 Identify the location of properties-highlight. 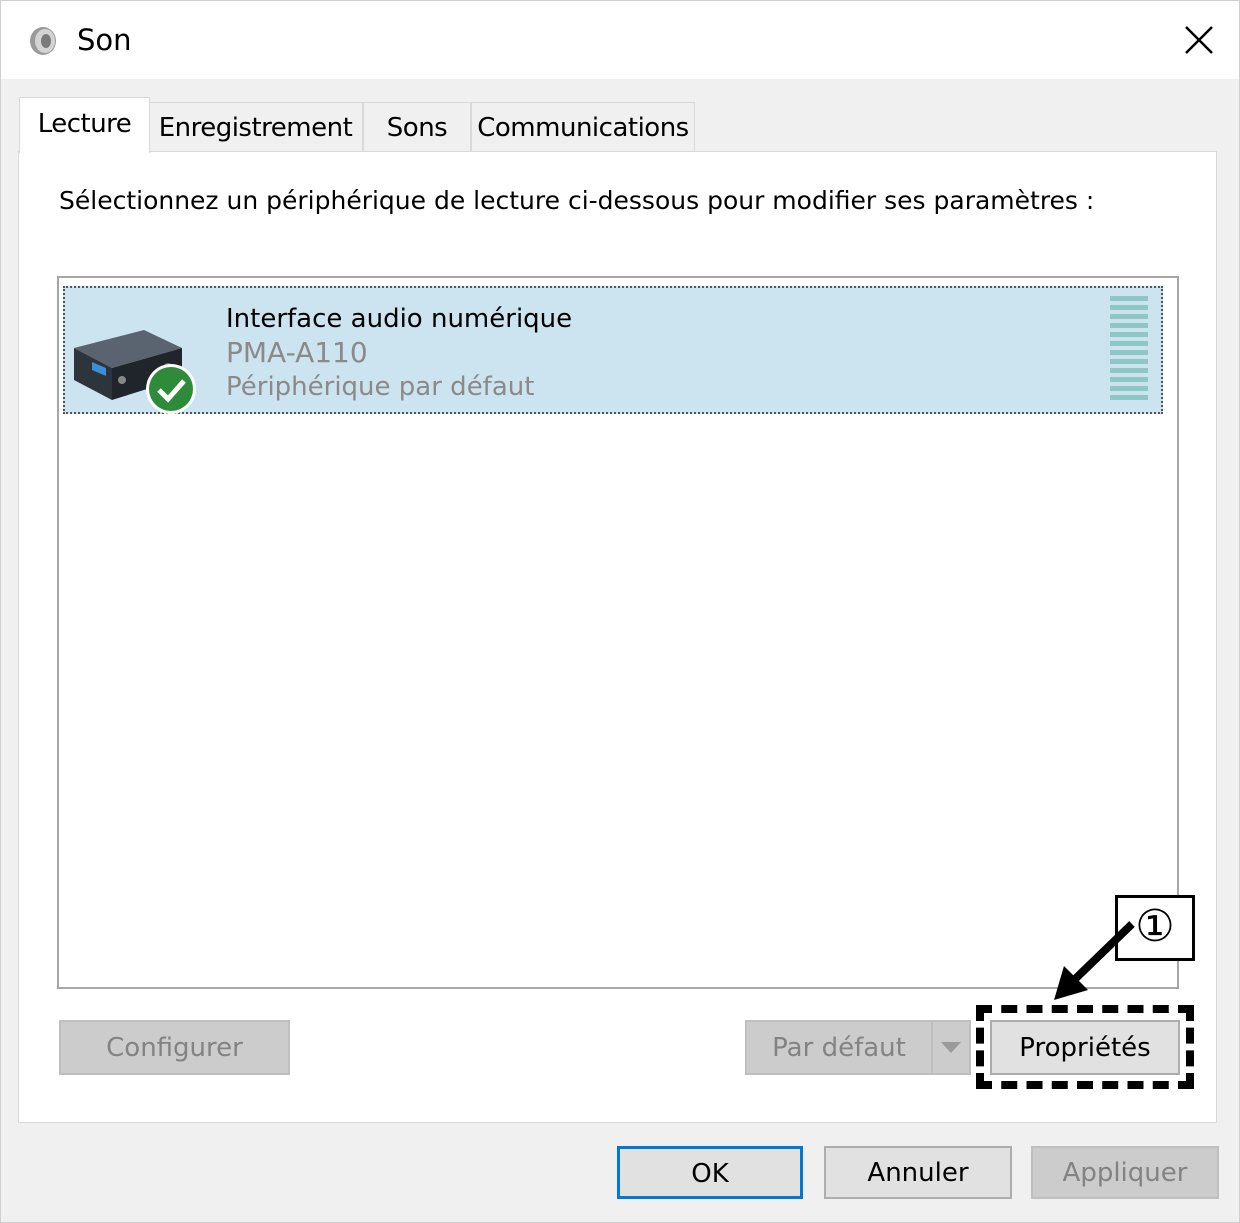
(1085, 1047).